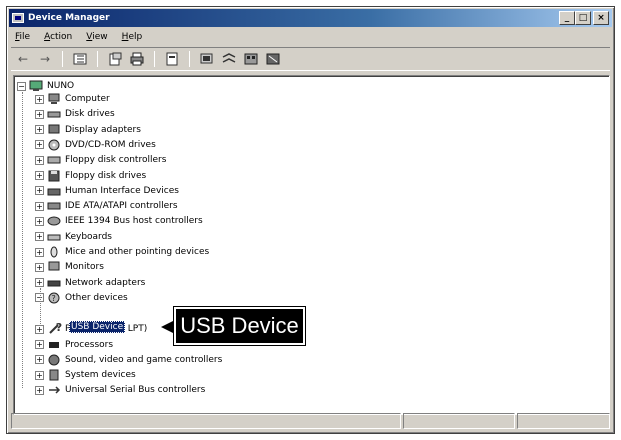  I want to click on uninstall-device-button, so click(273, 59).